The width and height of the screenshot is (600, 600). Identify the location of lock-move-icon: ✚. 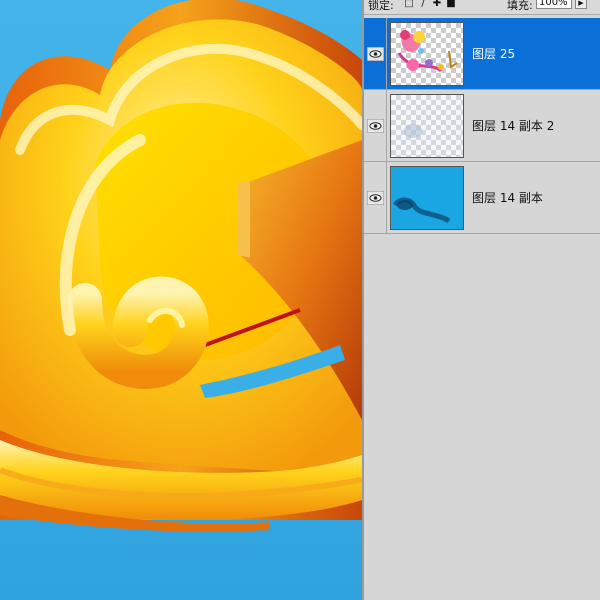
(437, 4).